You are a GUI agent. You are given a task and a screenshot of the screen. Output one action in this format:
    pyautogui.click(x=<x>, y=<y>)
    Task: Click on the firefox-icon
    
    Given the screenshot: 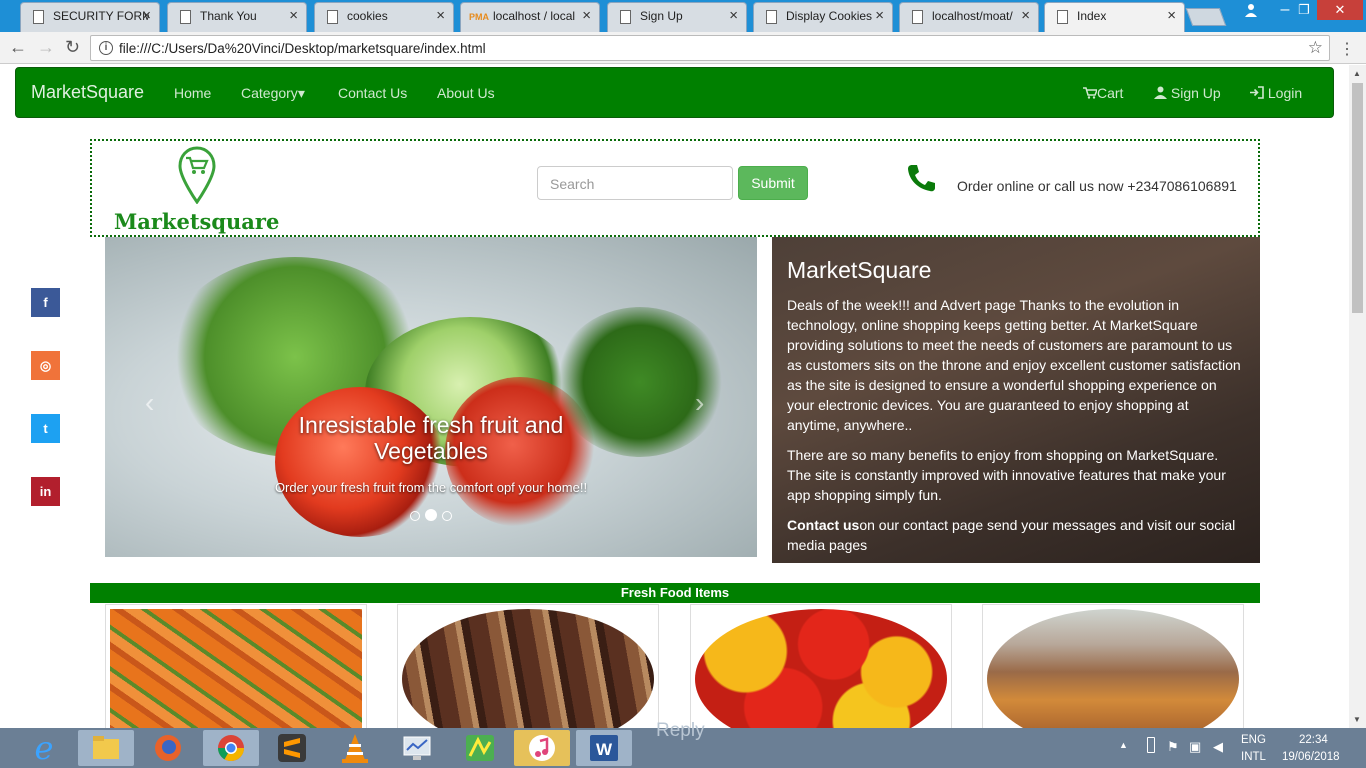 What is the action you would take?
    pyautogui.click(x=168, y=748)
    